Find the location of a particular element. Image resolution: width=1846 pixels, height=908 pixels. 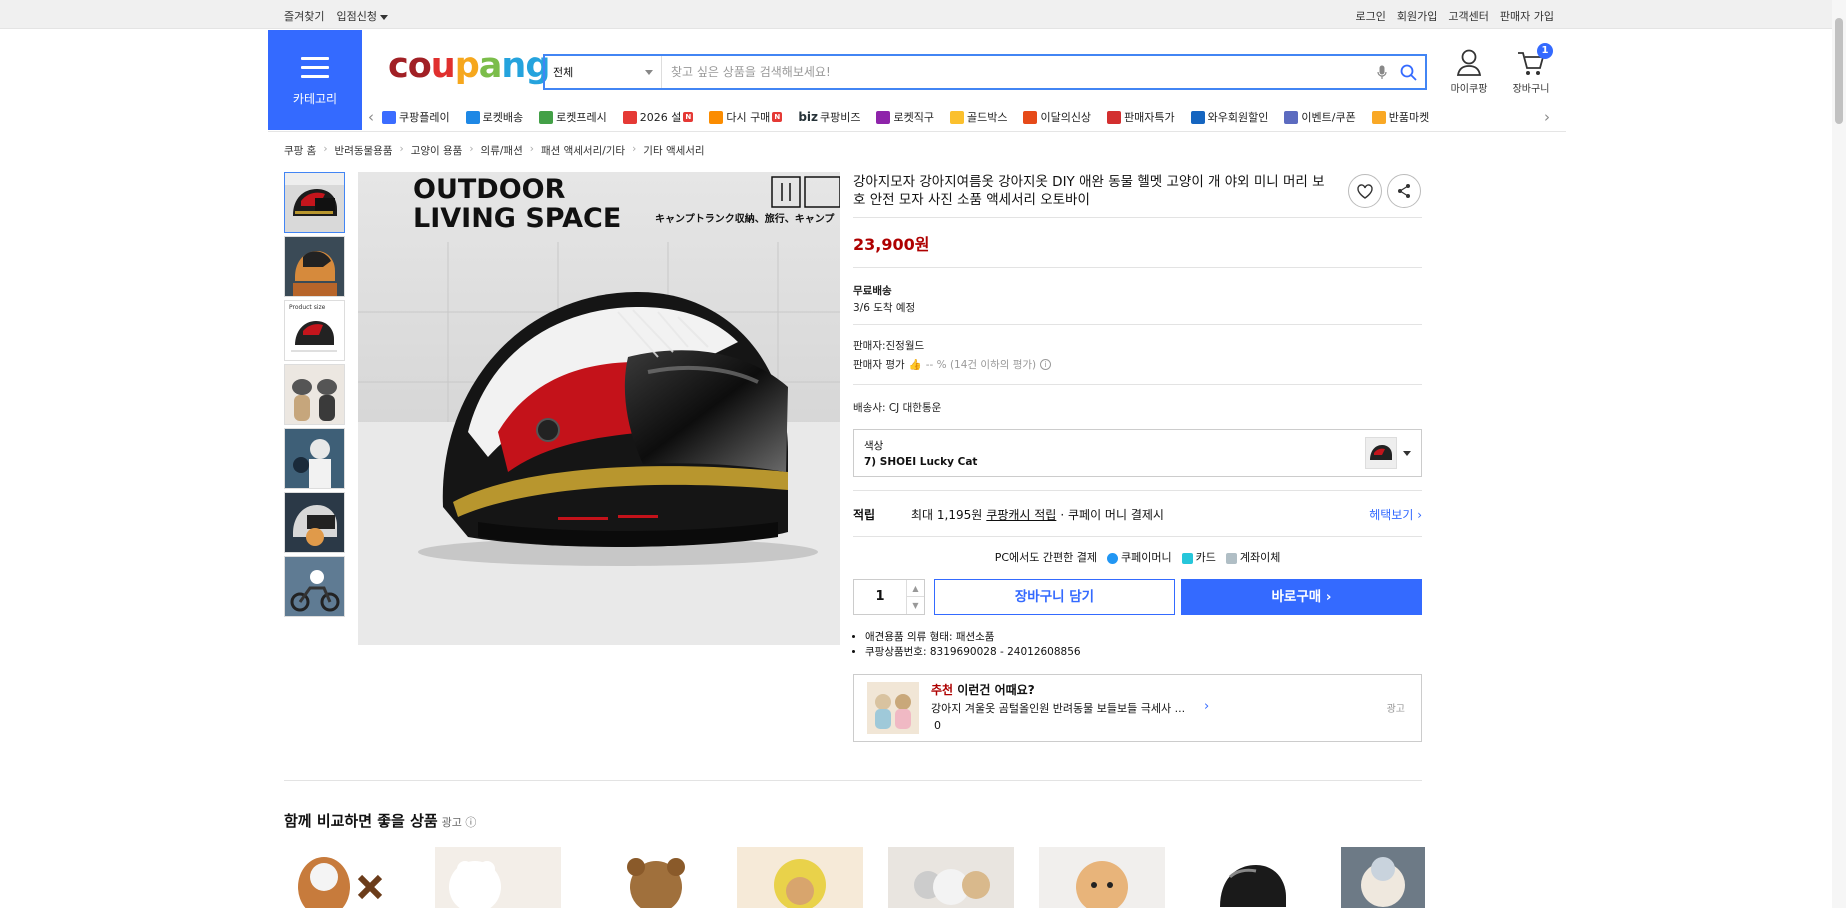

nav-item: 로켓프레시 is located at coordinates (573, 117).